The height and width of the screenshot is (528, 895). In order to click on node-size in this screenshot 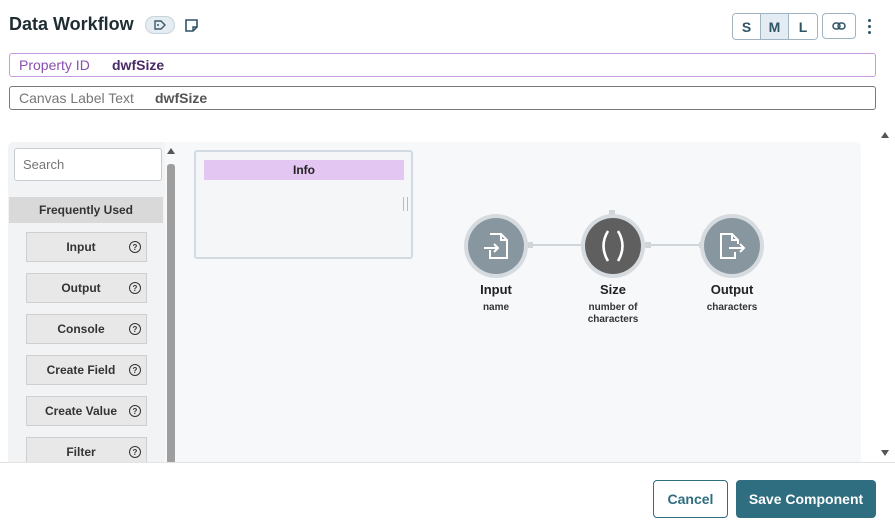, I will do `click(613, 246)`.